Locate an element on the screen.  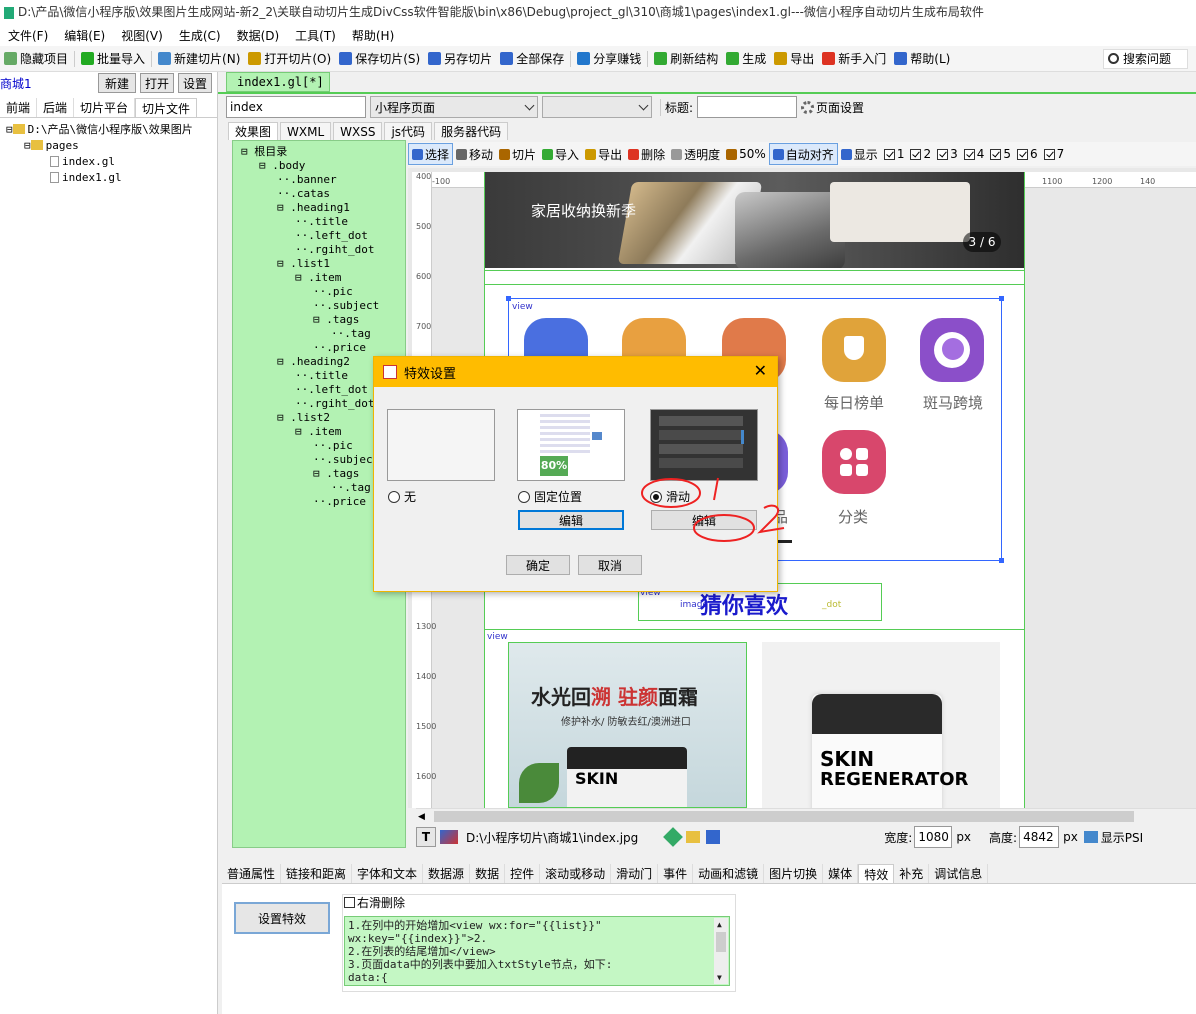
canvas-tool-button: 自动对齐 is located at coordinates (803, 154).